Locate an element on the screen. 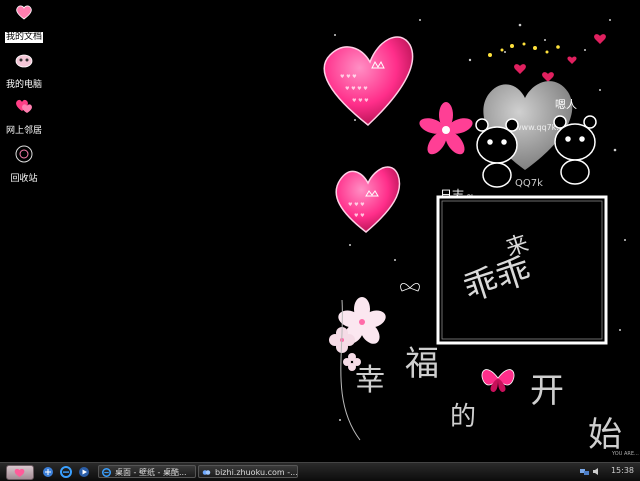 Image resolution: width=640 pixels, height=481 pixels. desktop-icon-label: 我的电脑 is located at coordinates (23, 85).